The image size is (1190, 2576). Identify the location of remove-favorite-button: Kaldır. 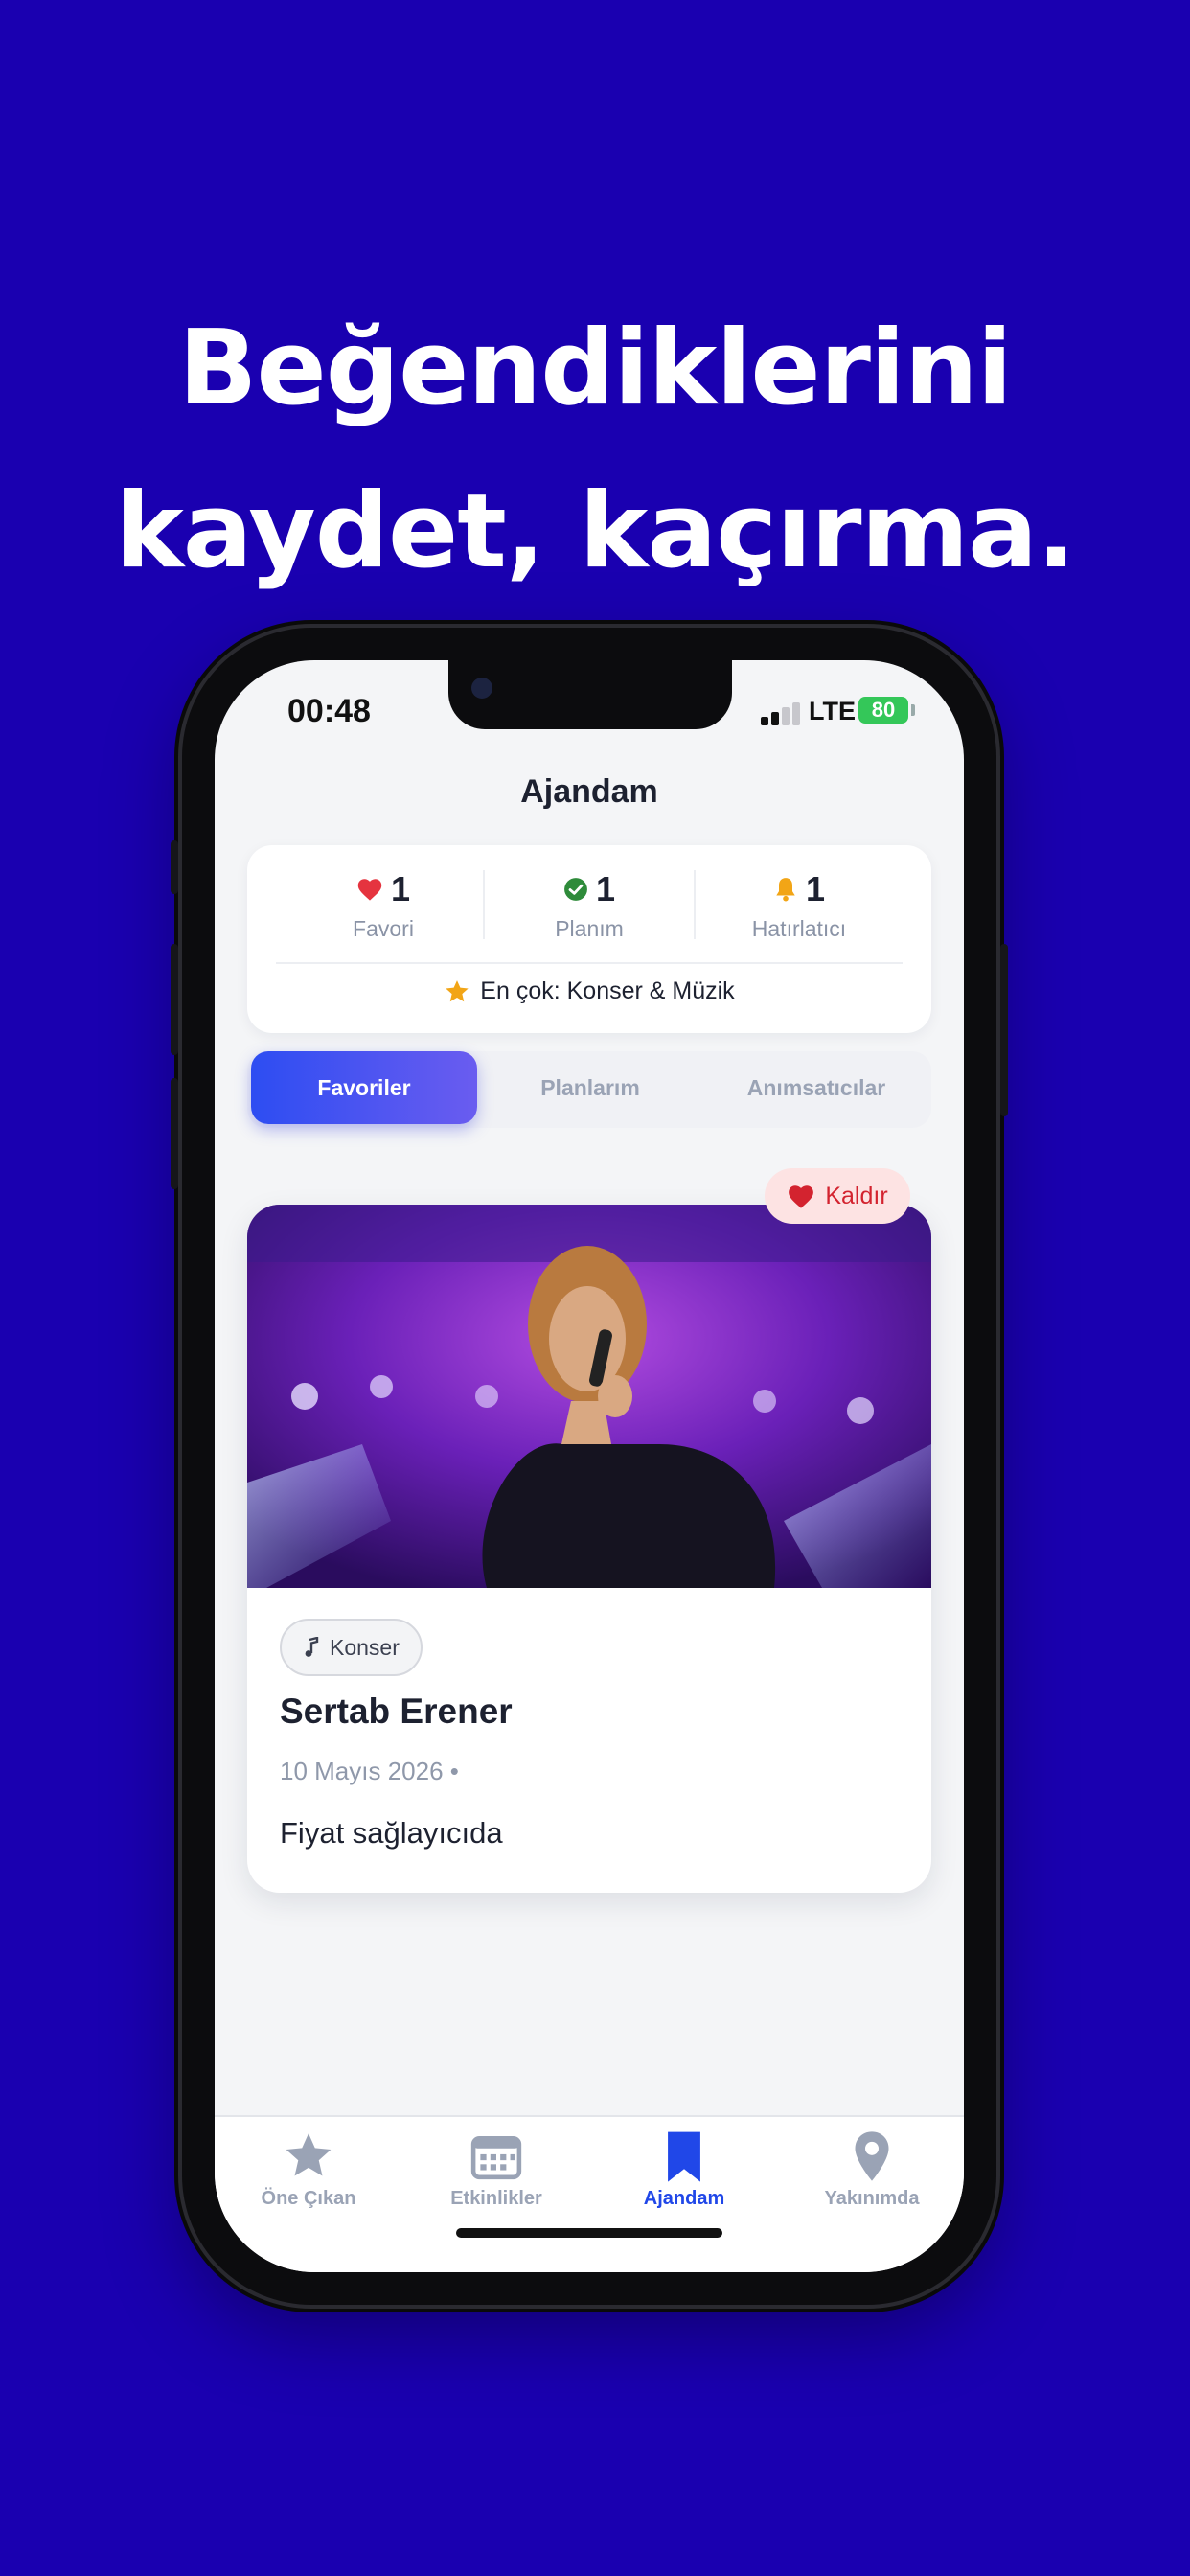
(838, 1196).